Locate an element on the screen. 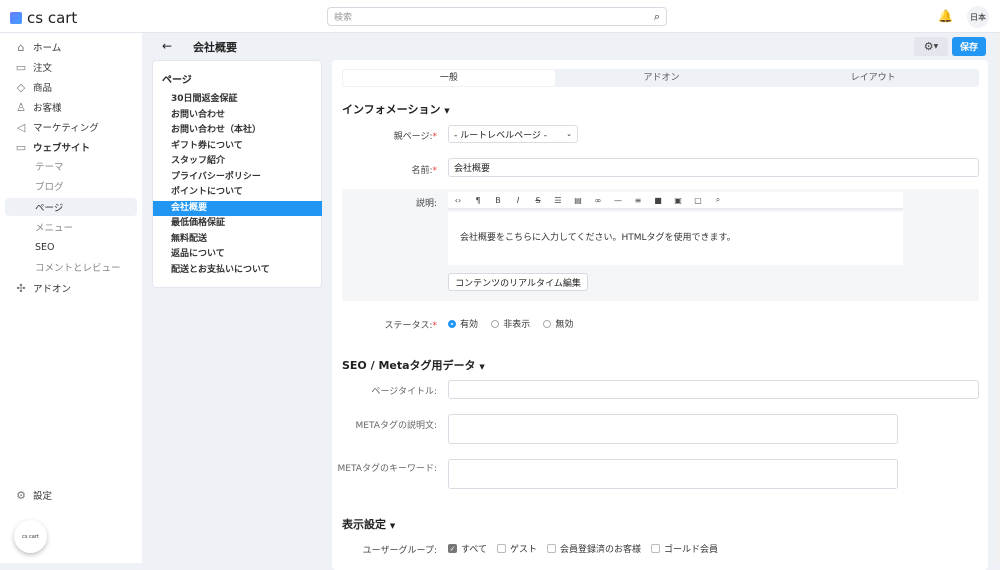 This screenshot has height=570, width=1000. select-value: - ルートレベルページ - is located at coordinates (501, 135).